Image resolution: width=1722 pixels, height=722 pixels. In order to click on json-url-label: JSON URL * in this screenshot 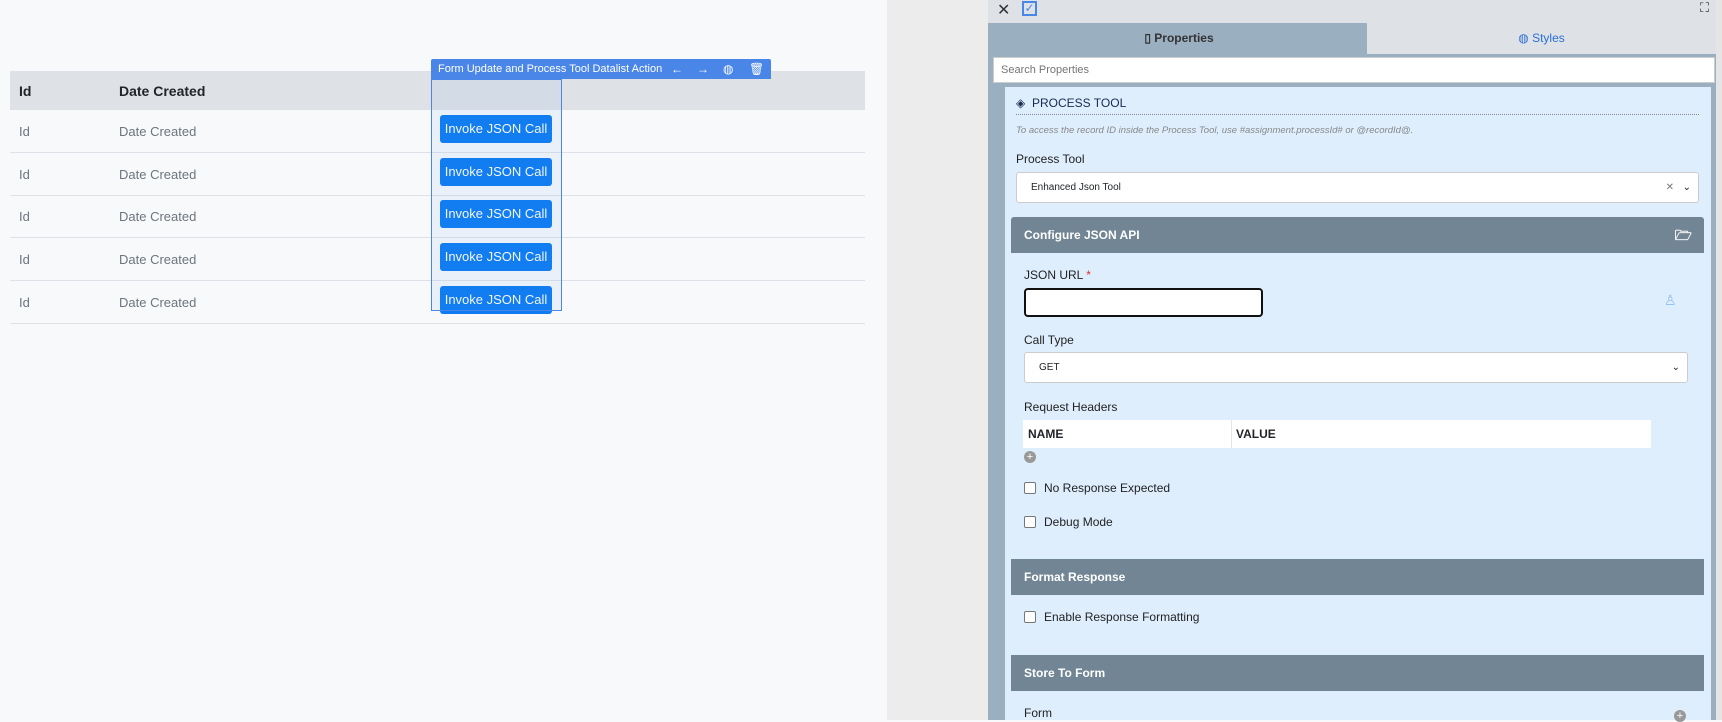, I will do `click(1057, 275)`.